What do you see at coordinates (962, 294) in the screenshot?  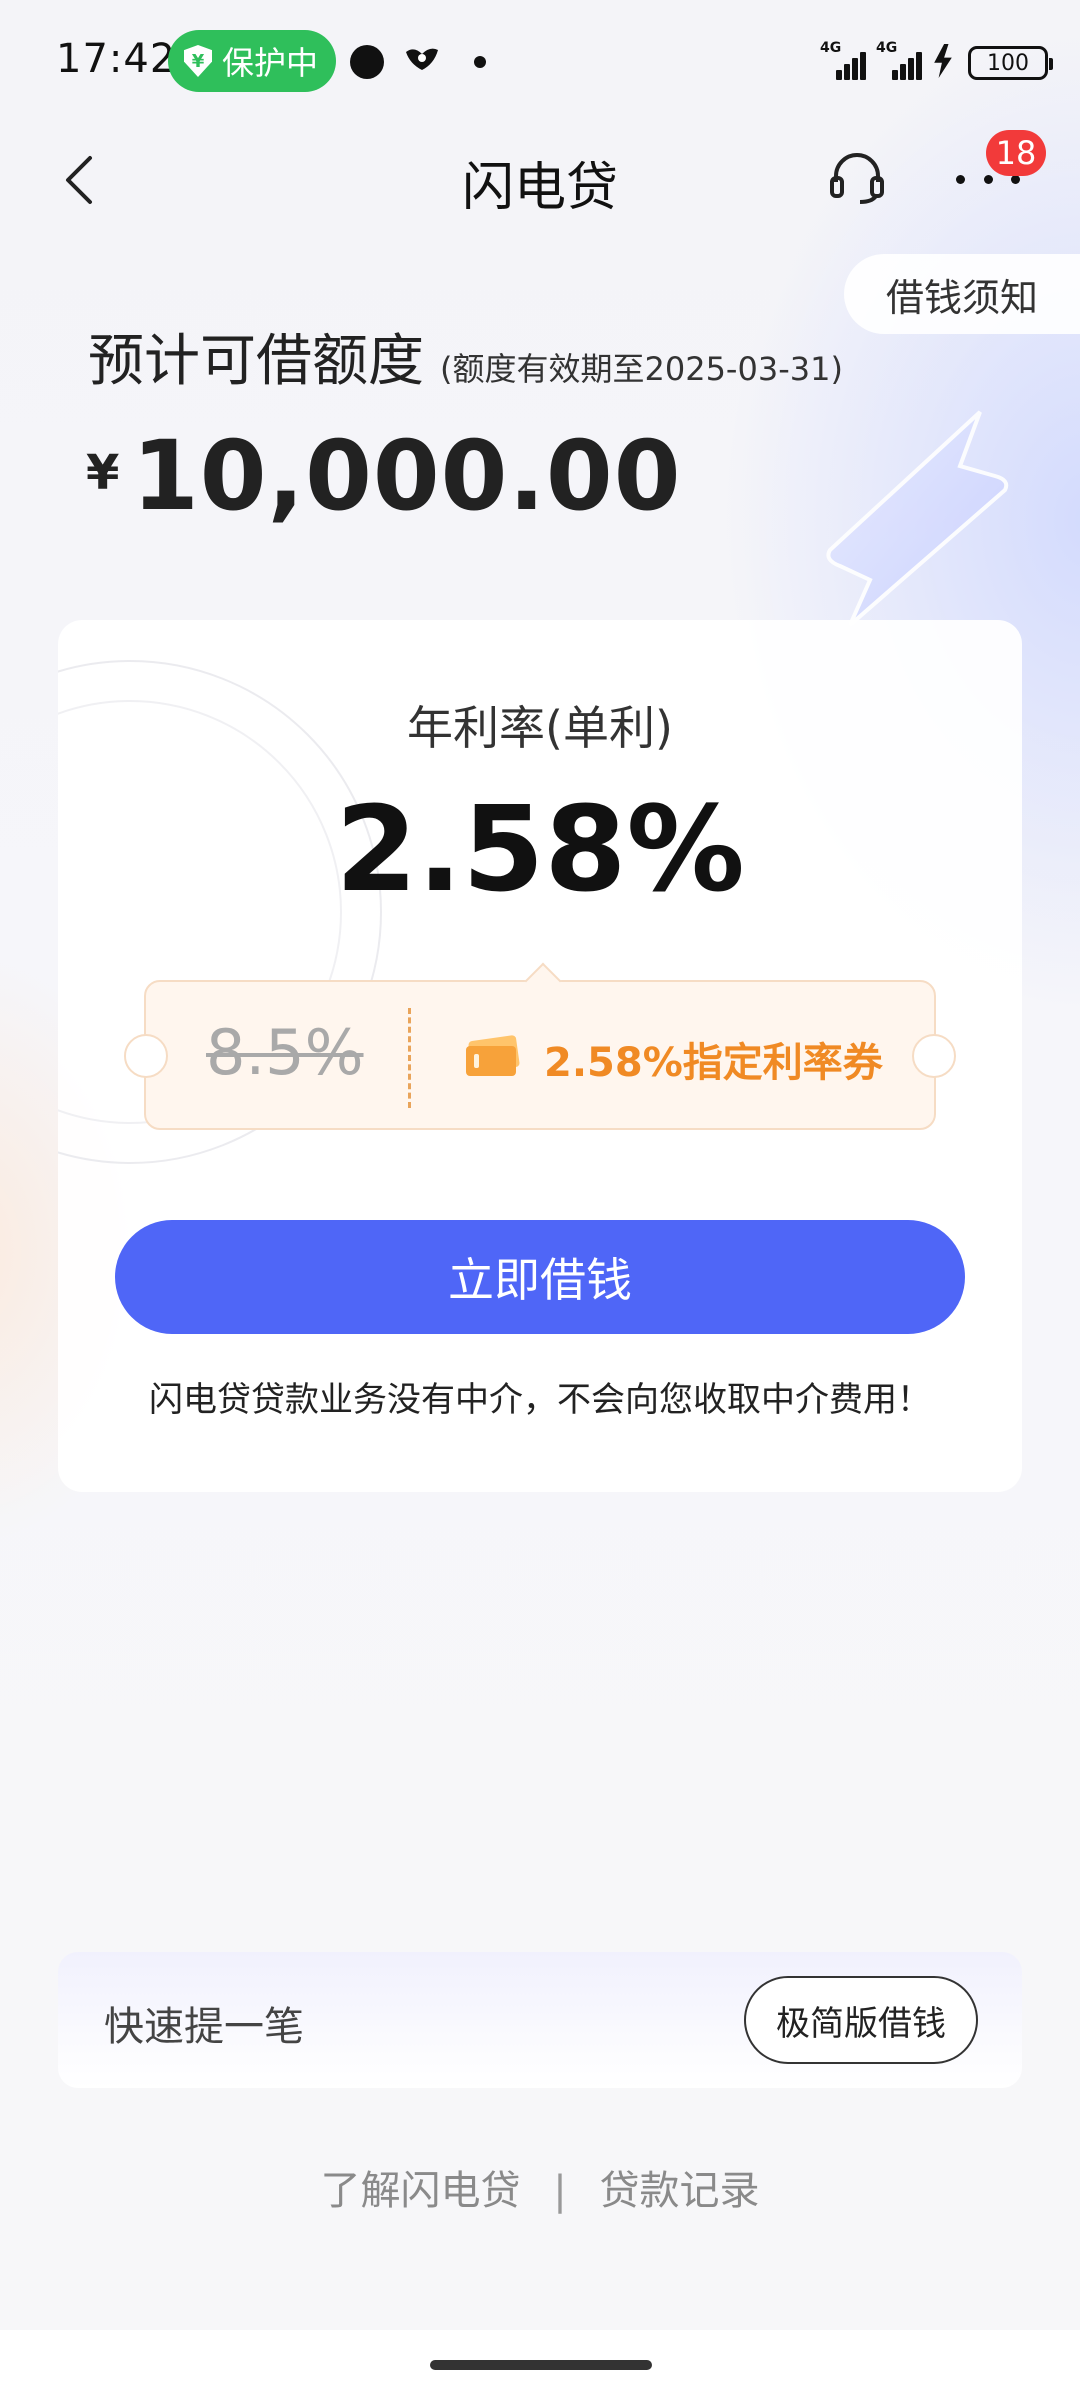 I see `borrowing-notice-tab: 借钱须知` at bounding box center [962, 294].